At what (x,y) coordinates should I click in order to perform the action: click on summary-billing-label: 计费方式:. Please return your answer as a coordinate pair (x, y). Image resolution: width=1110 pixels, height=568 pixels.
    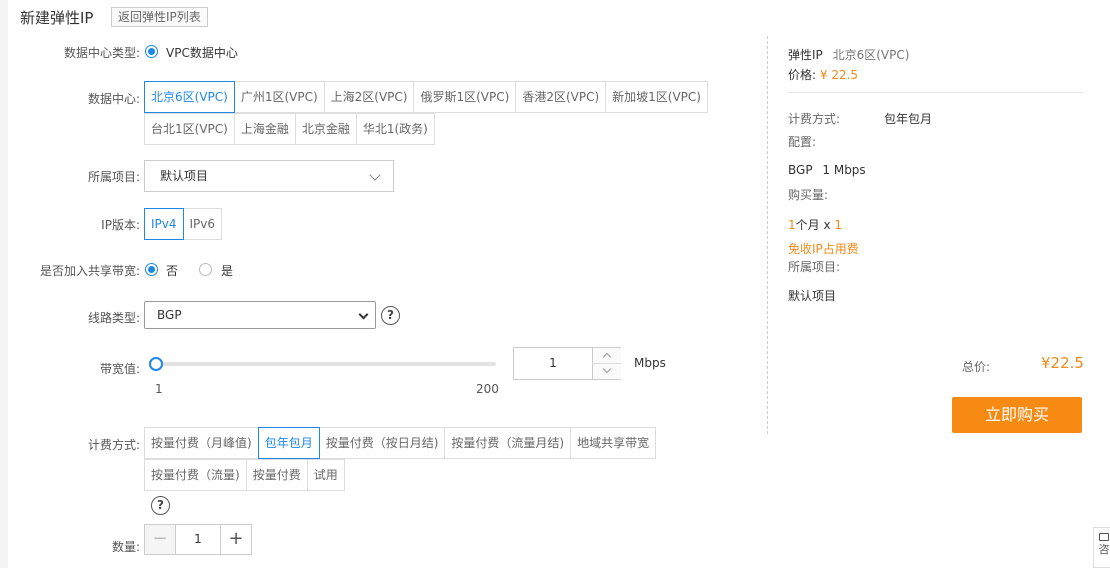
    Looking at the image, I should click on (814, 119).